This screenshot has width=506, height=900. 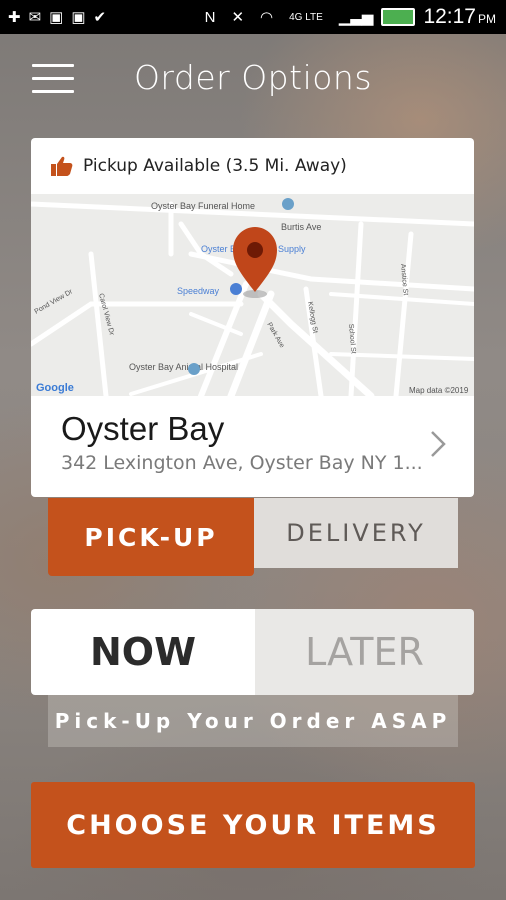 What do you see at coordinates (438, 444) in the screenshot?
I see `chevron-right-icon` at bounding box center [438, 444].